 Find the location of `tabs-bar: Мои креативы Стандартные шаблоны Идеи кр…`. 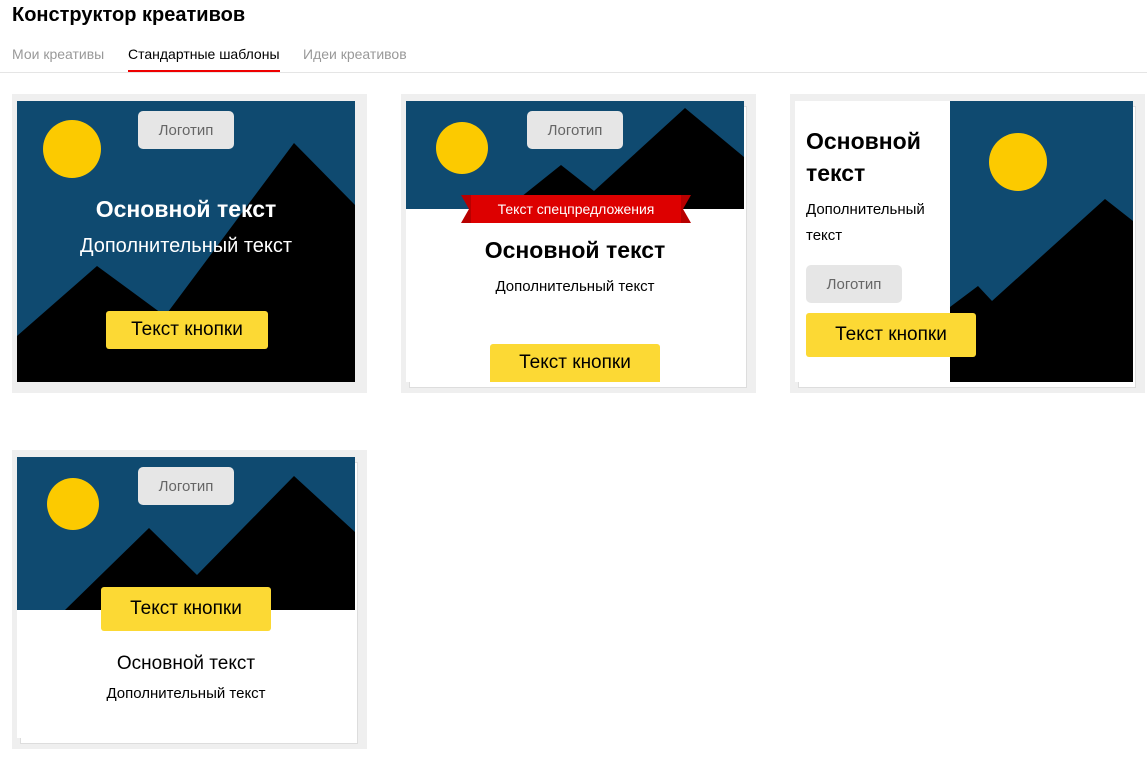

tabs-bar: Мои креативы Стандартные шаблоны Идеи кр… is located at coordinates (573, 57).